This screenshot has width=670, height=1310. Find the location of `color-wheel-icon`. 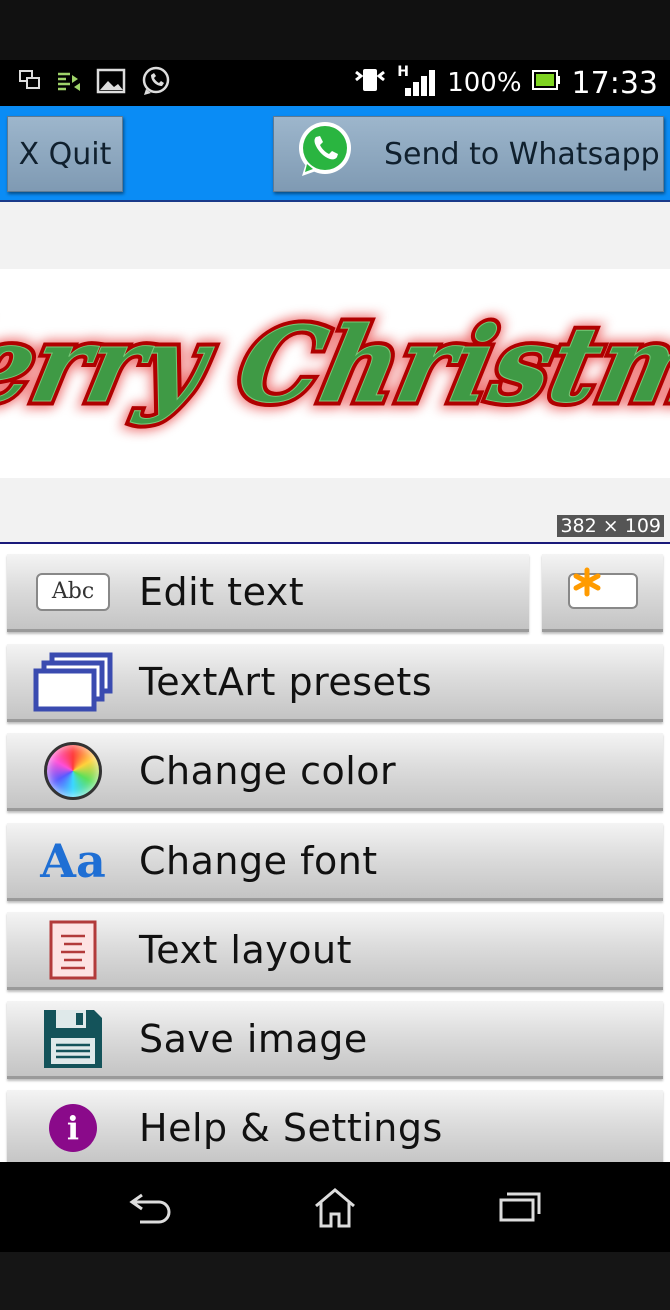

color-wheel-icon is located at coordinates (73, 770).